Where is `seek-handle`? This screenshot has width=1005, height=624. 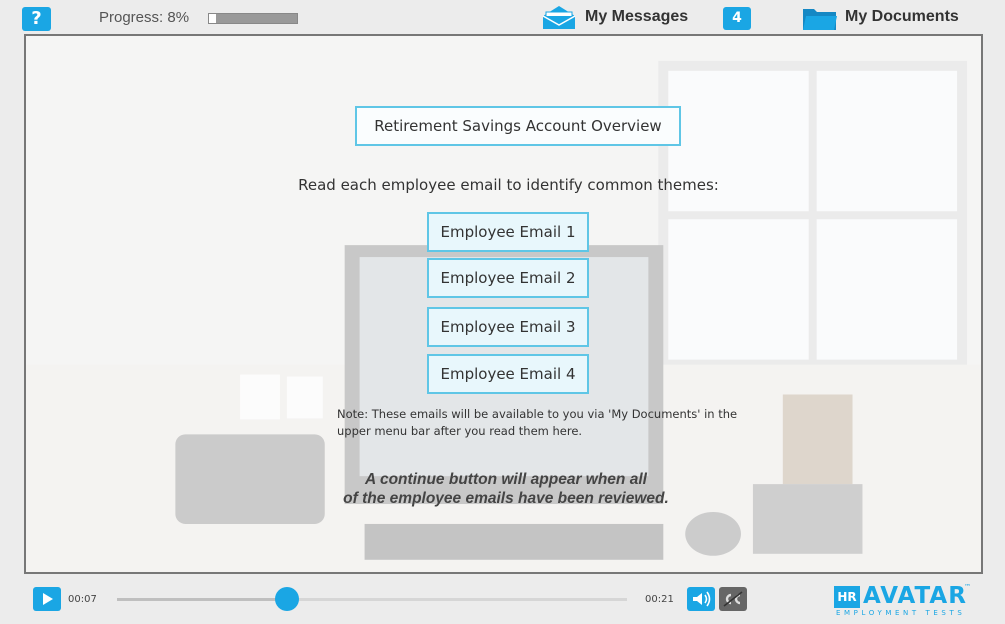
seek-handle is located at coordinates (286, 599).